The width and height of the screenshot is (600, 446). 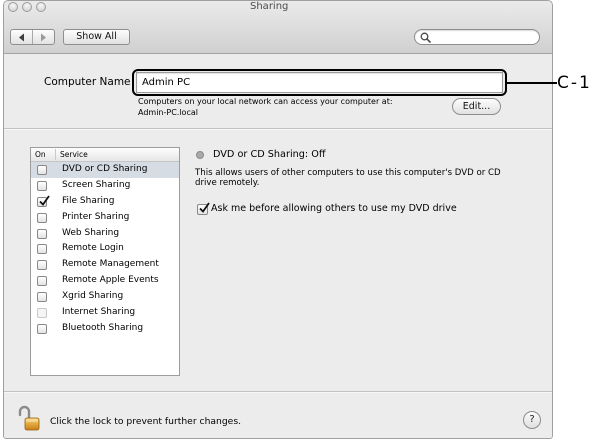 What do you see at coordinates (278, 392) in the screenshot?
I see `footer-divider` at bounding box center [278, 392].